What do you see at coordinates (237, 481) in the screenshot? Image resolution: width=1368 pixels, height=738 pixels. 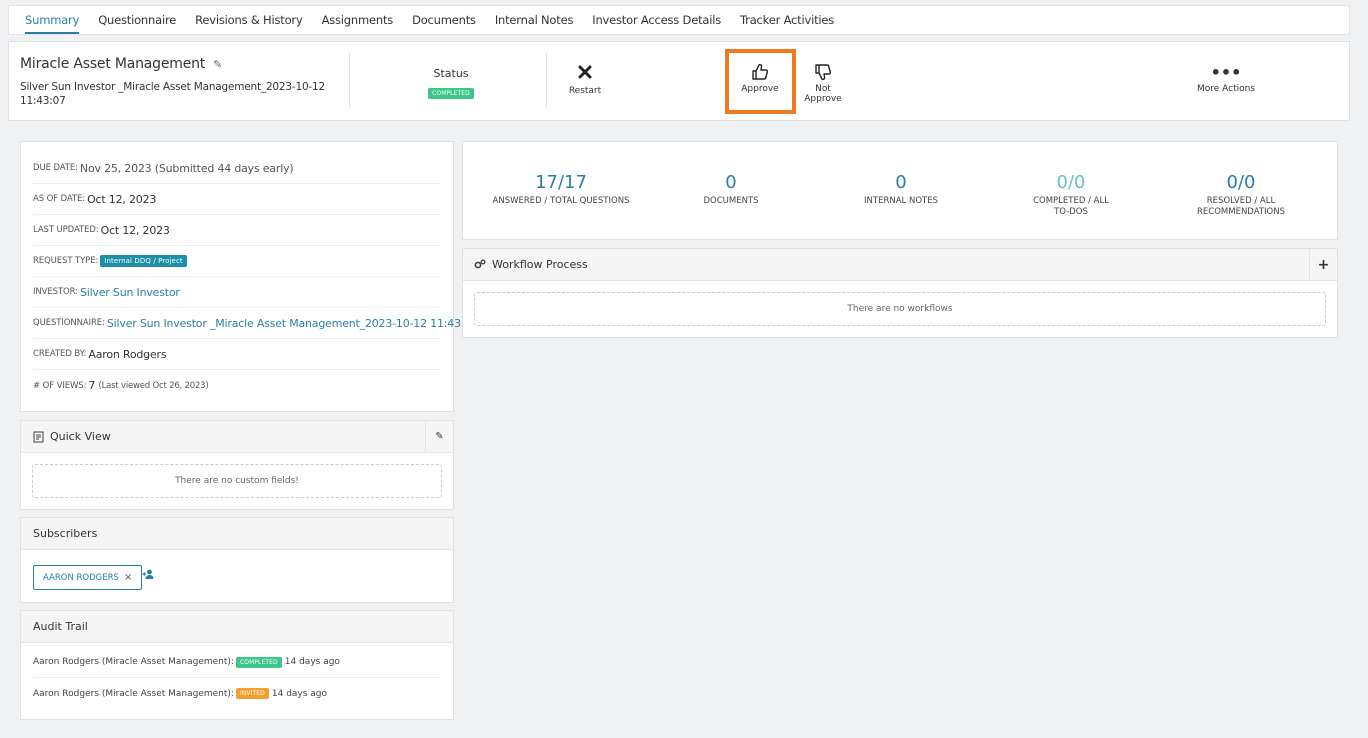 I see `quick-view-empty: There are no custom fields!` at bounding box center [237, 481].